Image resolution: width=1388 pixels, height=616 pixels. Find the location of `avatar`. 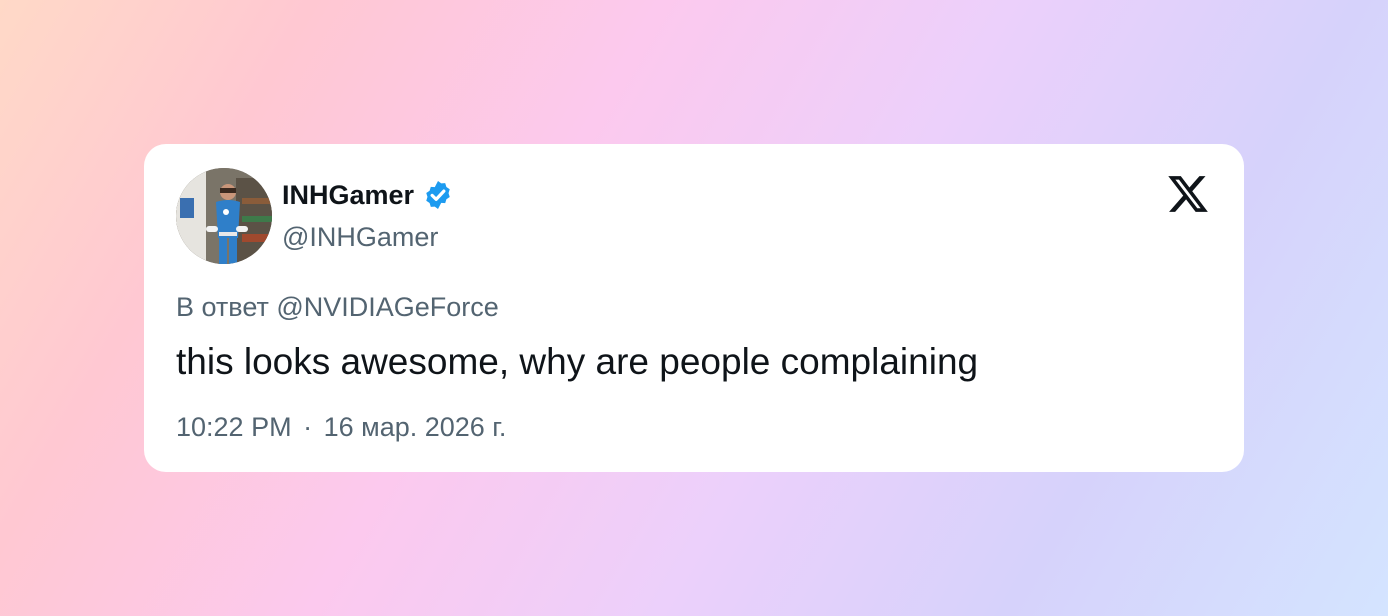

avatar is located at coordinates (224, 216).